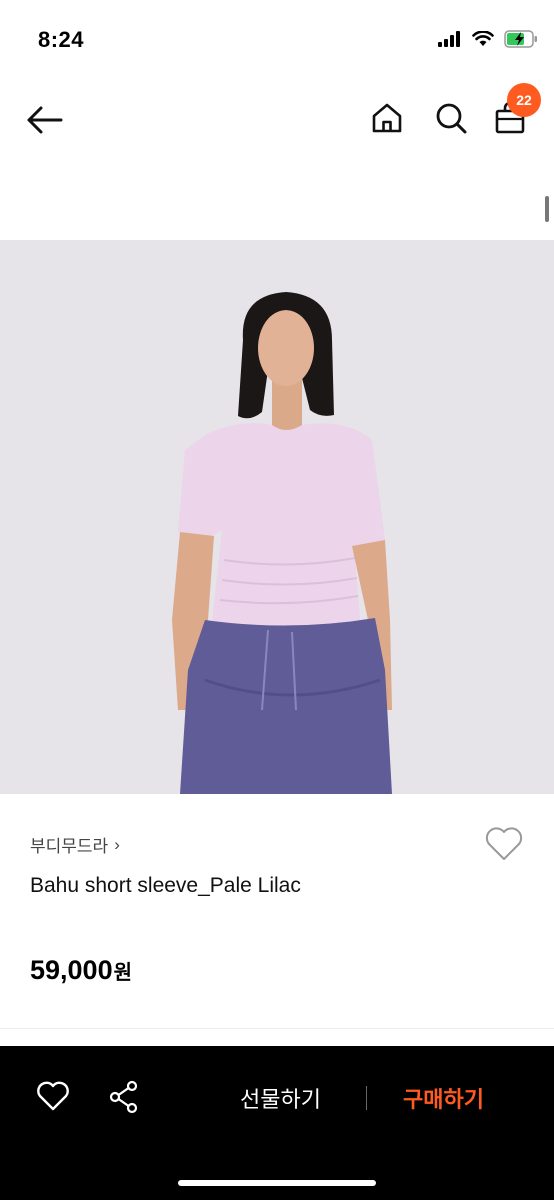 The image size is (554, 1200). I want to click on search-icon, so click(451, 118).